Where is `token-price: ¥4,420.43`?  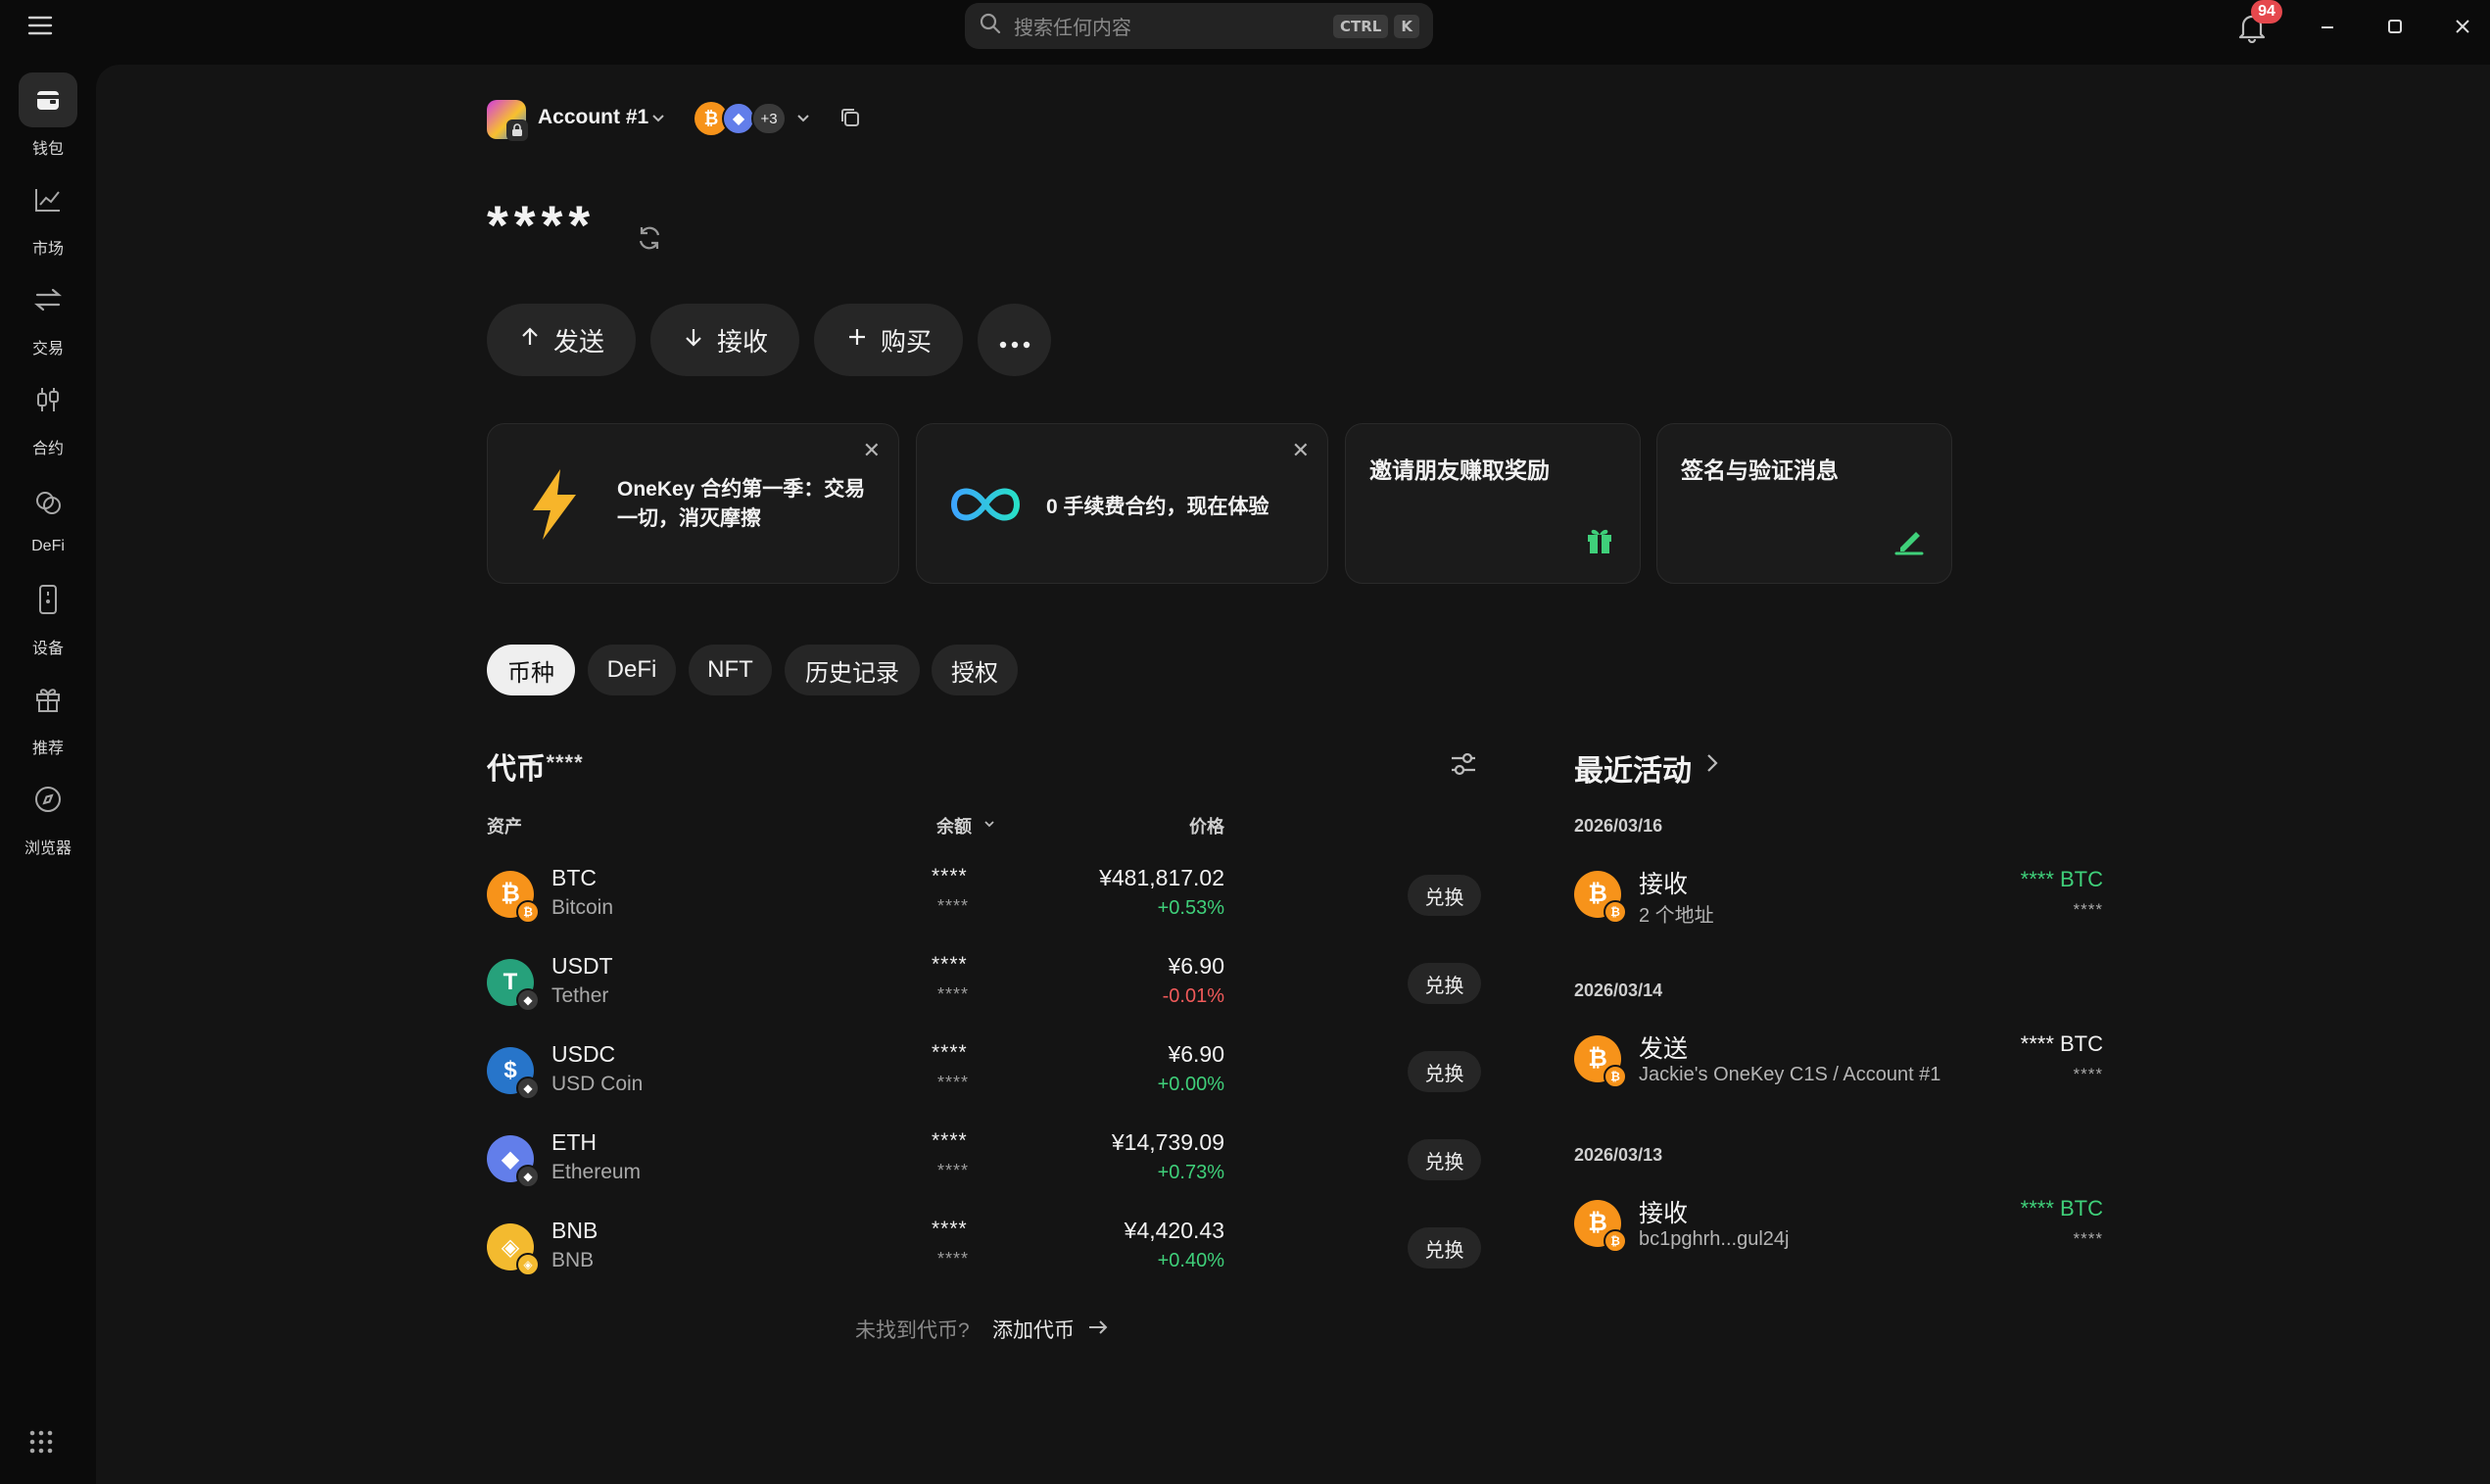 token-price: ¥4,420.43 is located at coordinates (1174, 1230).